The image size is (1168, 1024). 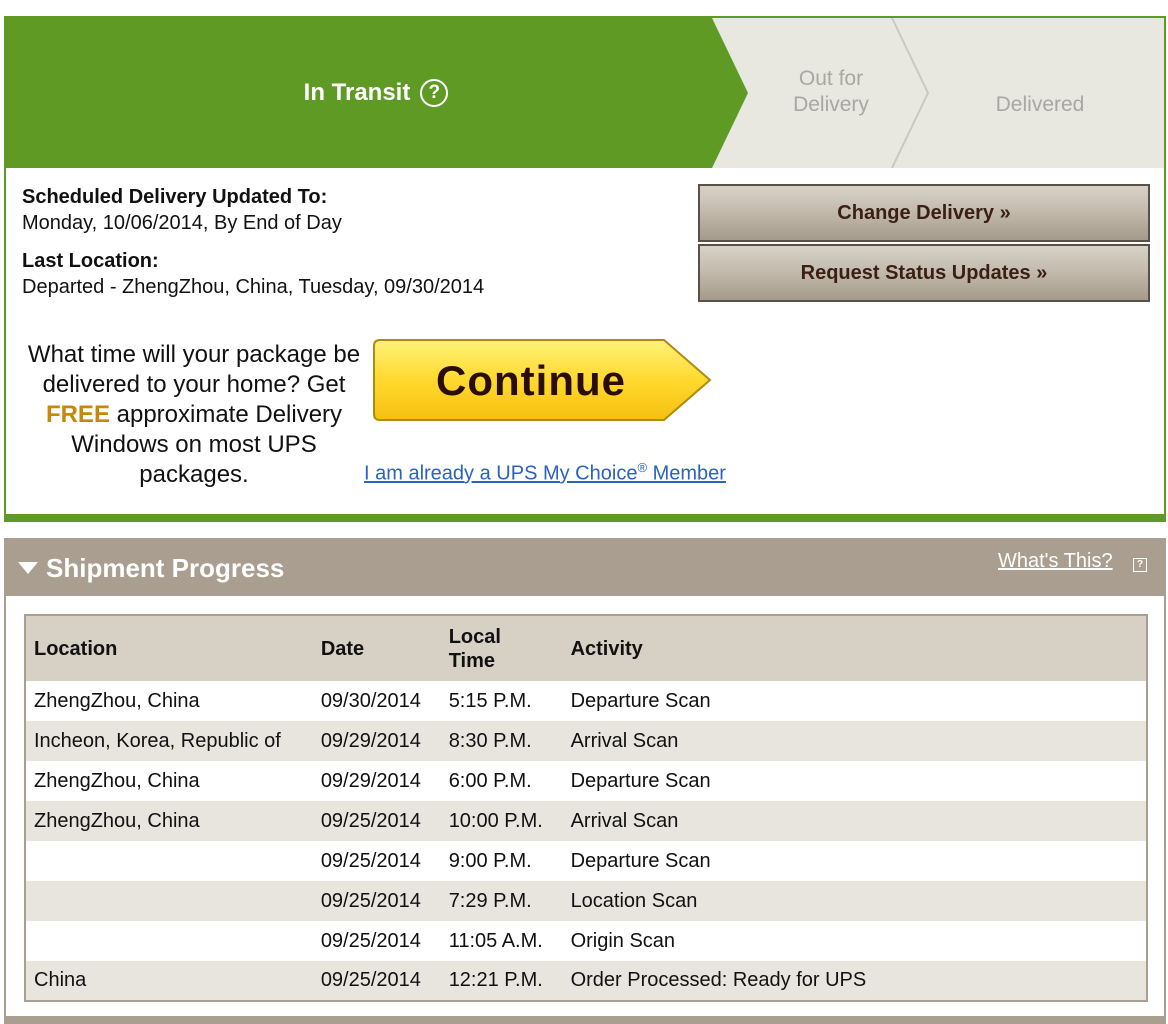 I want to click on cell-time: 7:29 P.M., so click(x=490, y=900).